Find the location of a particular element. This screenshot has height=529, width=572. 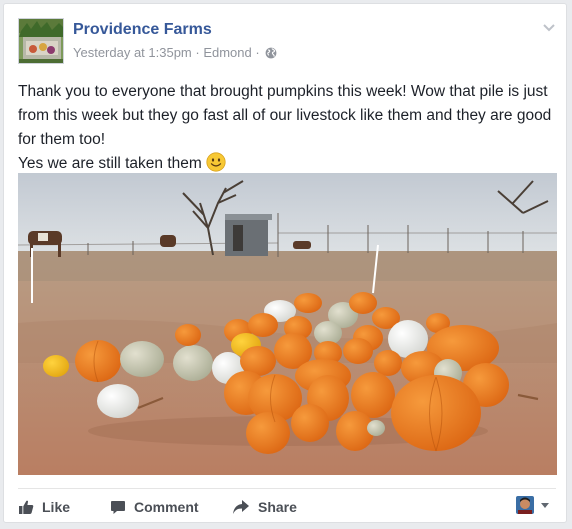

post-actions-bar: Like Comment Share is located at coordinates (287, 505).